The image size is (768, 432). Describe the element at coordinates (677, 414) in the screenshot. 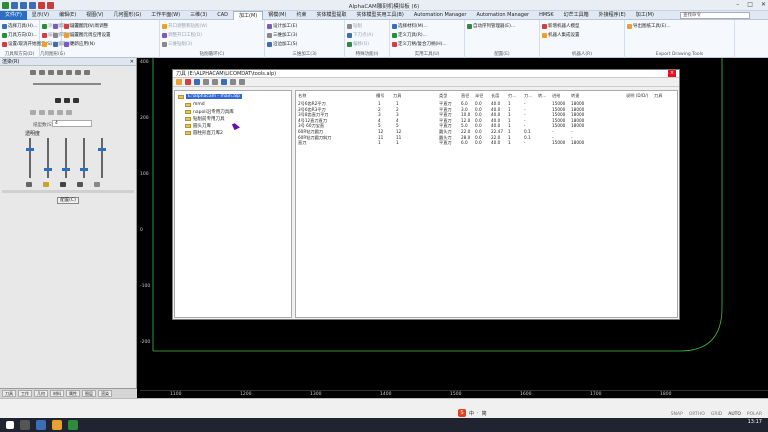

I see `status-mode-snap: SNAP` at that location.